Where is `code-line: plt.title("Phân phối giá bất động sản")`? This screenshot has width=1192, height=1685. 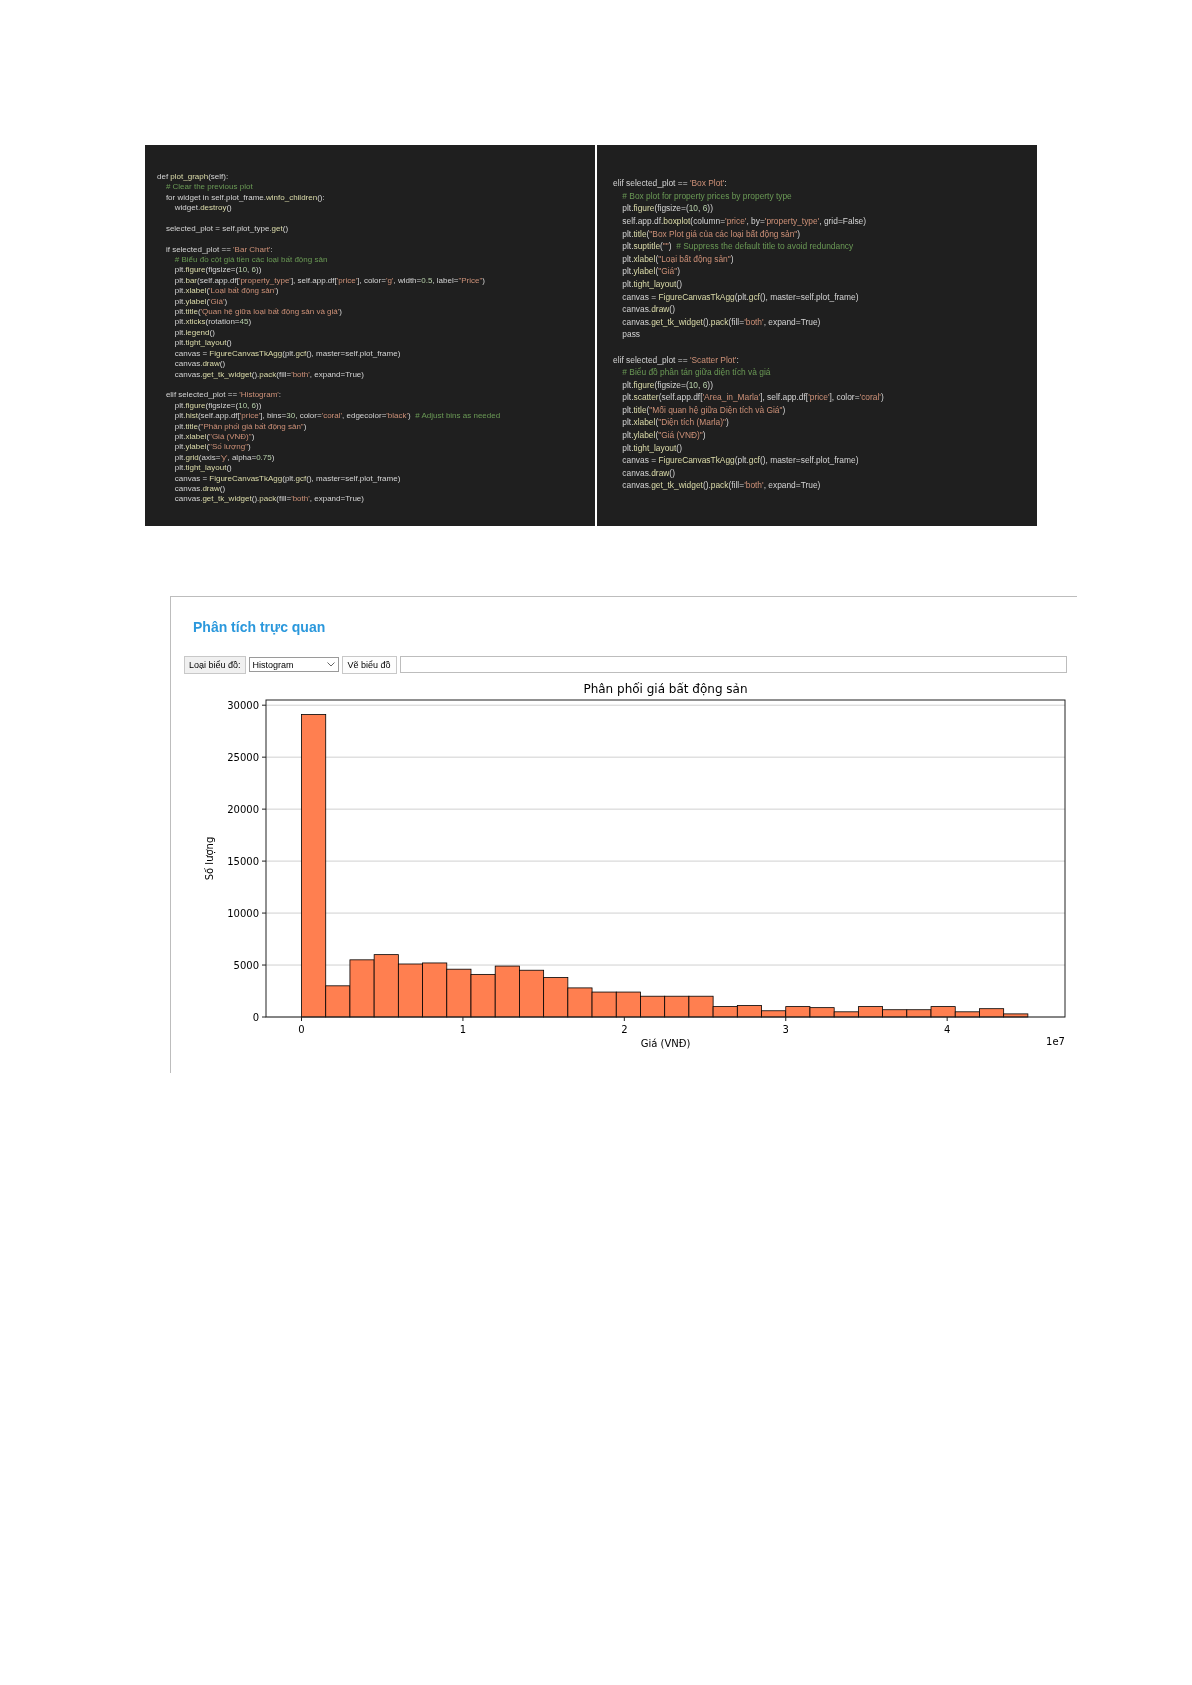
code-line: plt.title("Phân phối giá bất động sản") is located at coordinates (240, 426).